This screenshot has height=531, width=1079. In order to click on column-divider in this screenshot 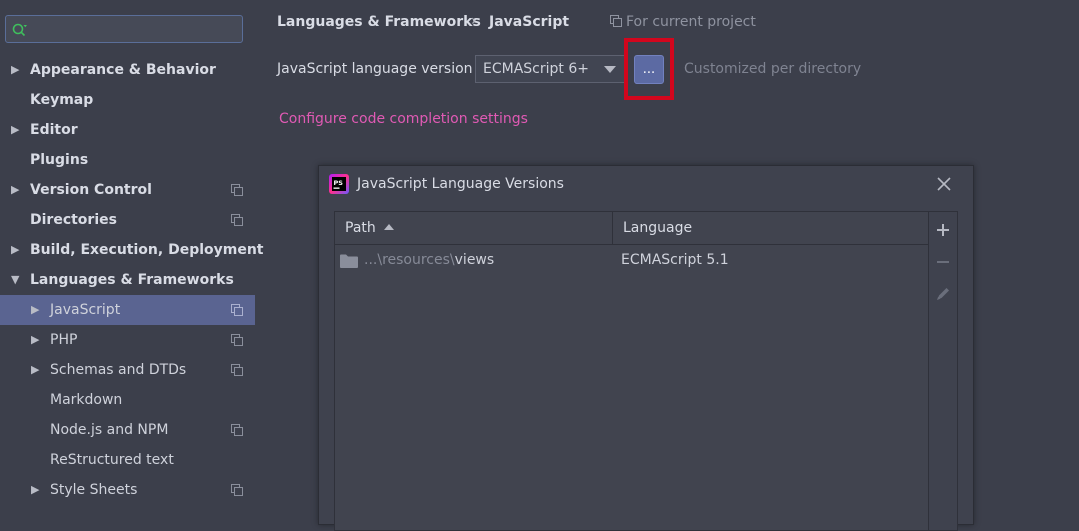, I will do `click(612, 228)`.